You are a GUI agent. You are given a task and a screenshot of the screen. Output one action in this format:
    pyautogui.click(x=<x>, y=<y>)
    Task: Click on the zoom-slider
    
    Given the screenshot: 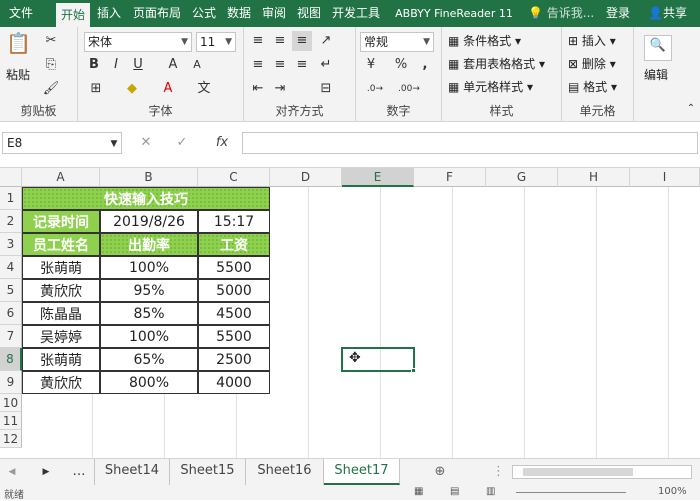 What is the action you would take?
    pyautogui.click(x=571, y=492)
    